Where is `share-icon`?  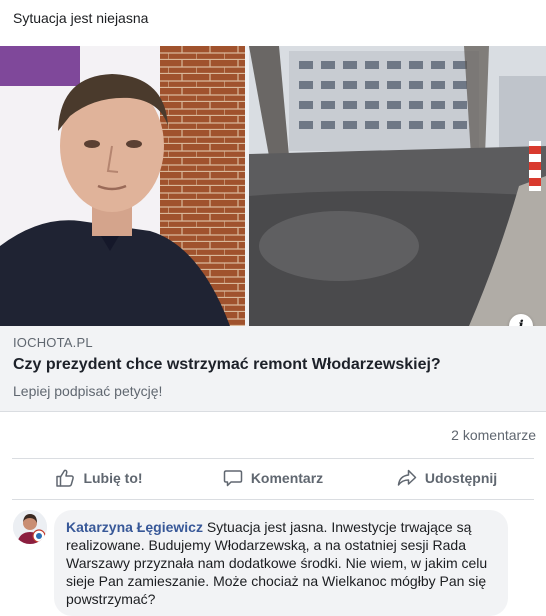
share-icon is located at coordinates (407, 478).